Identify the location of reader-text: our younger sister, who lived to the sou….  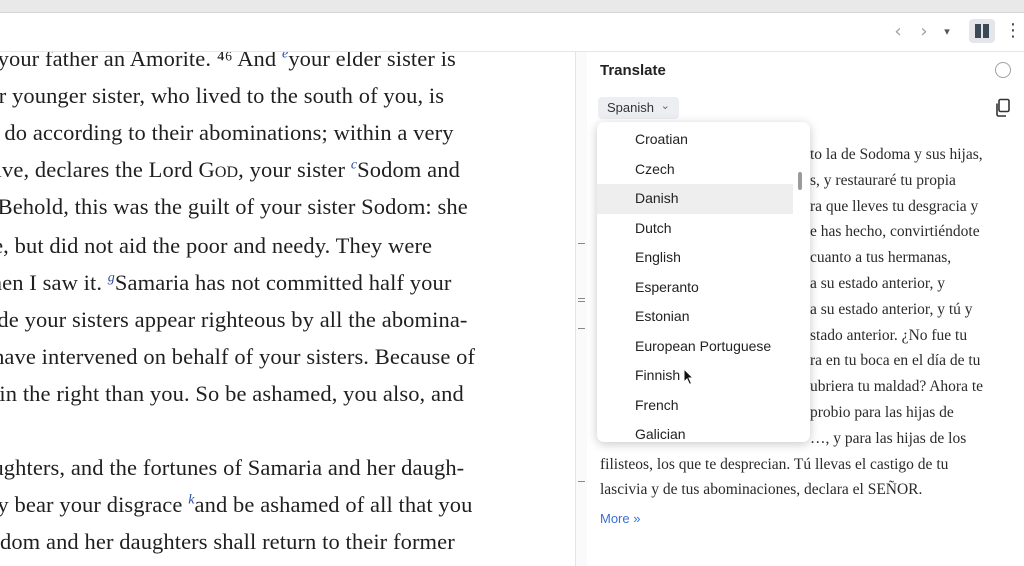
(222, 95).